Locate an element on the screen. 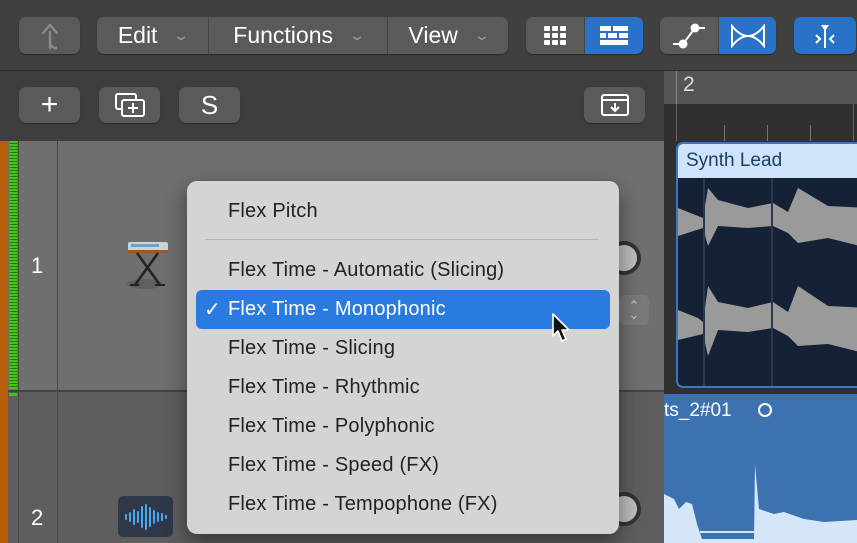  curve-toggle is located at coordinates (718, 35).